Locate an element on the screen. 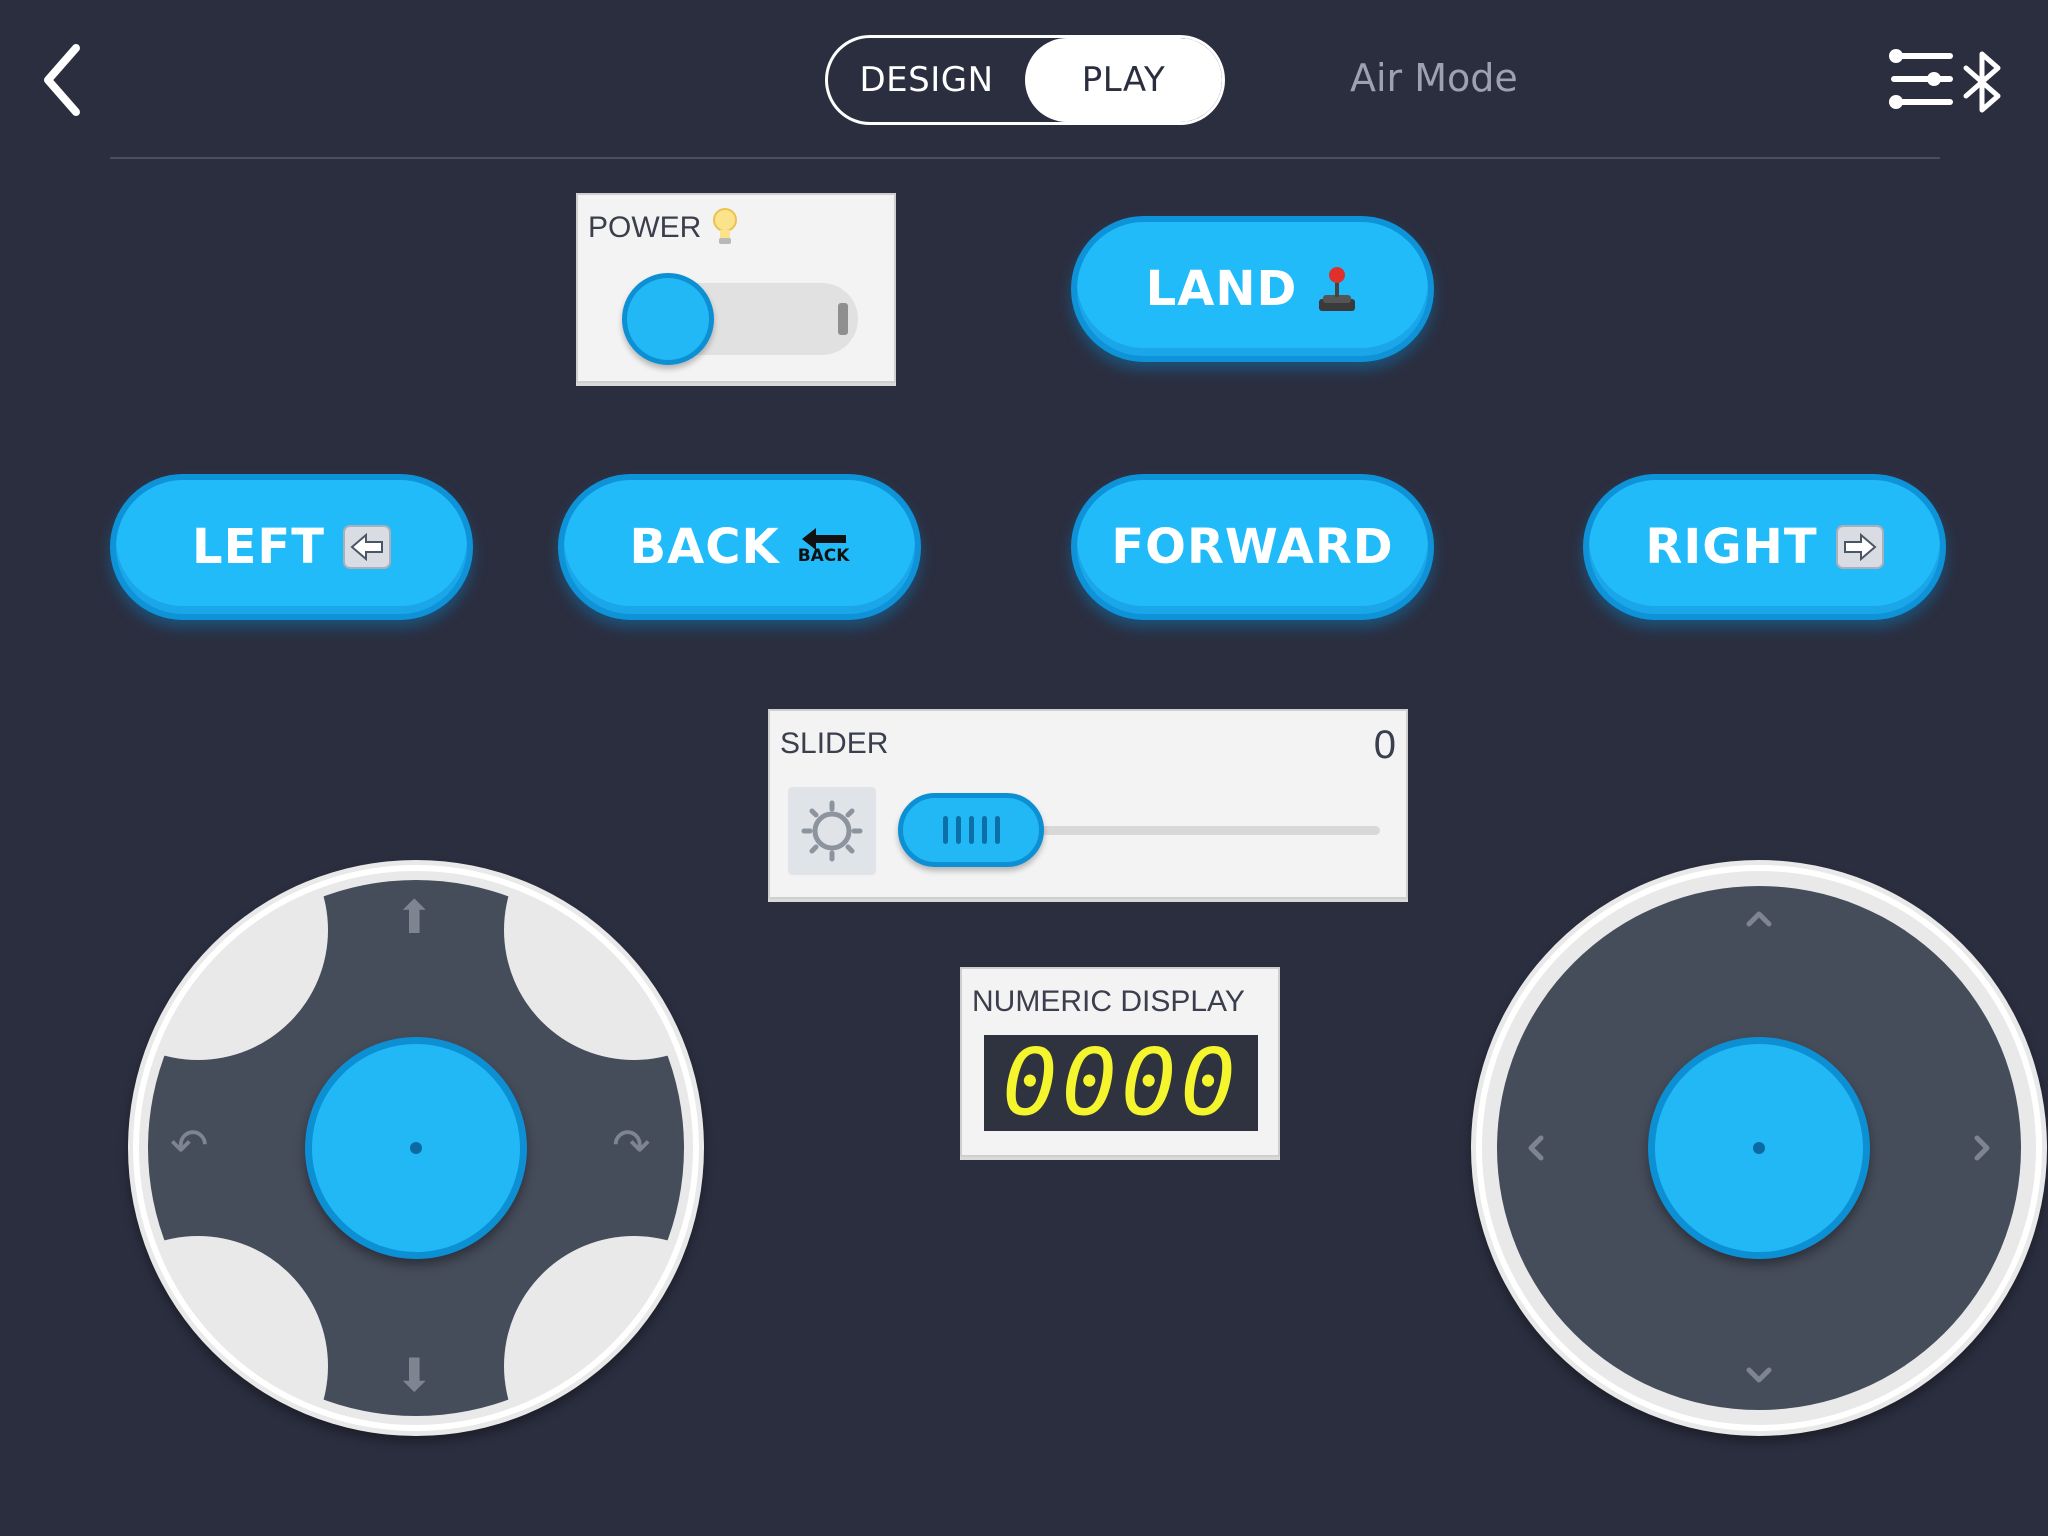 Image resolution: width=2048 pixels, height=1536 pixels. right-button: RIGHT is located at coordinates (1764, 547).